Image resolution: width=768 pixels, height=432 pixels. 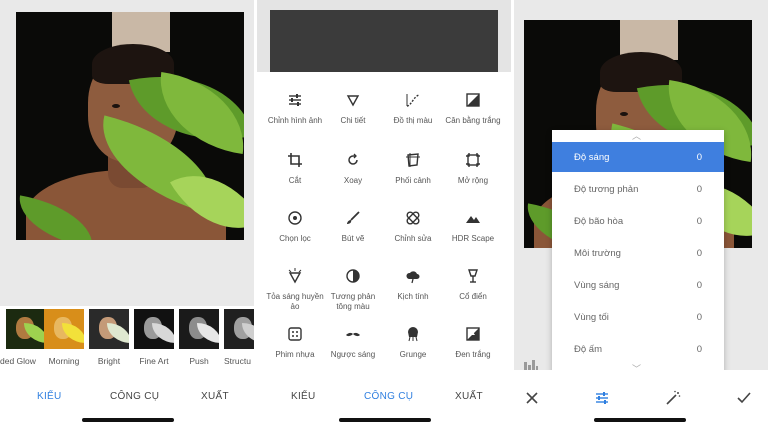 I want to click on filter-label: Bright, so click(x=109, y=361).